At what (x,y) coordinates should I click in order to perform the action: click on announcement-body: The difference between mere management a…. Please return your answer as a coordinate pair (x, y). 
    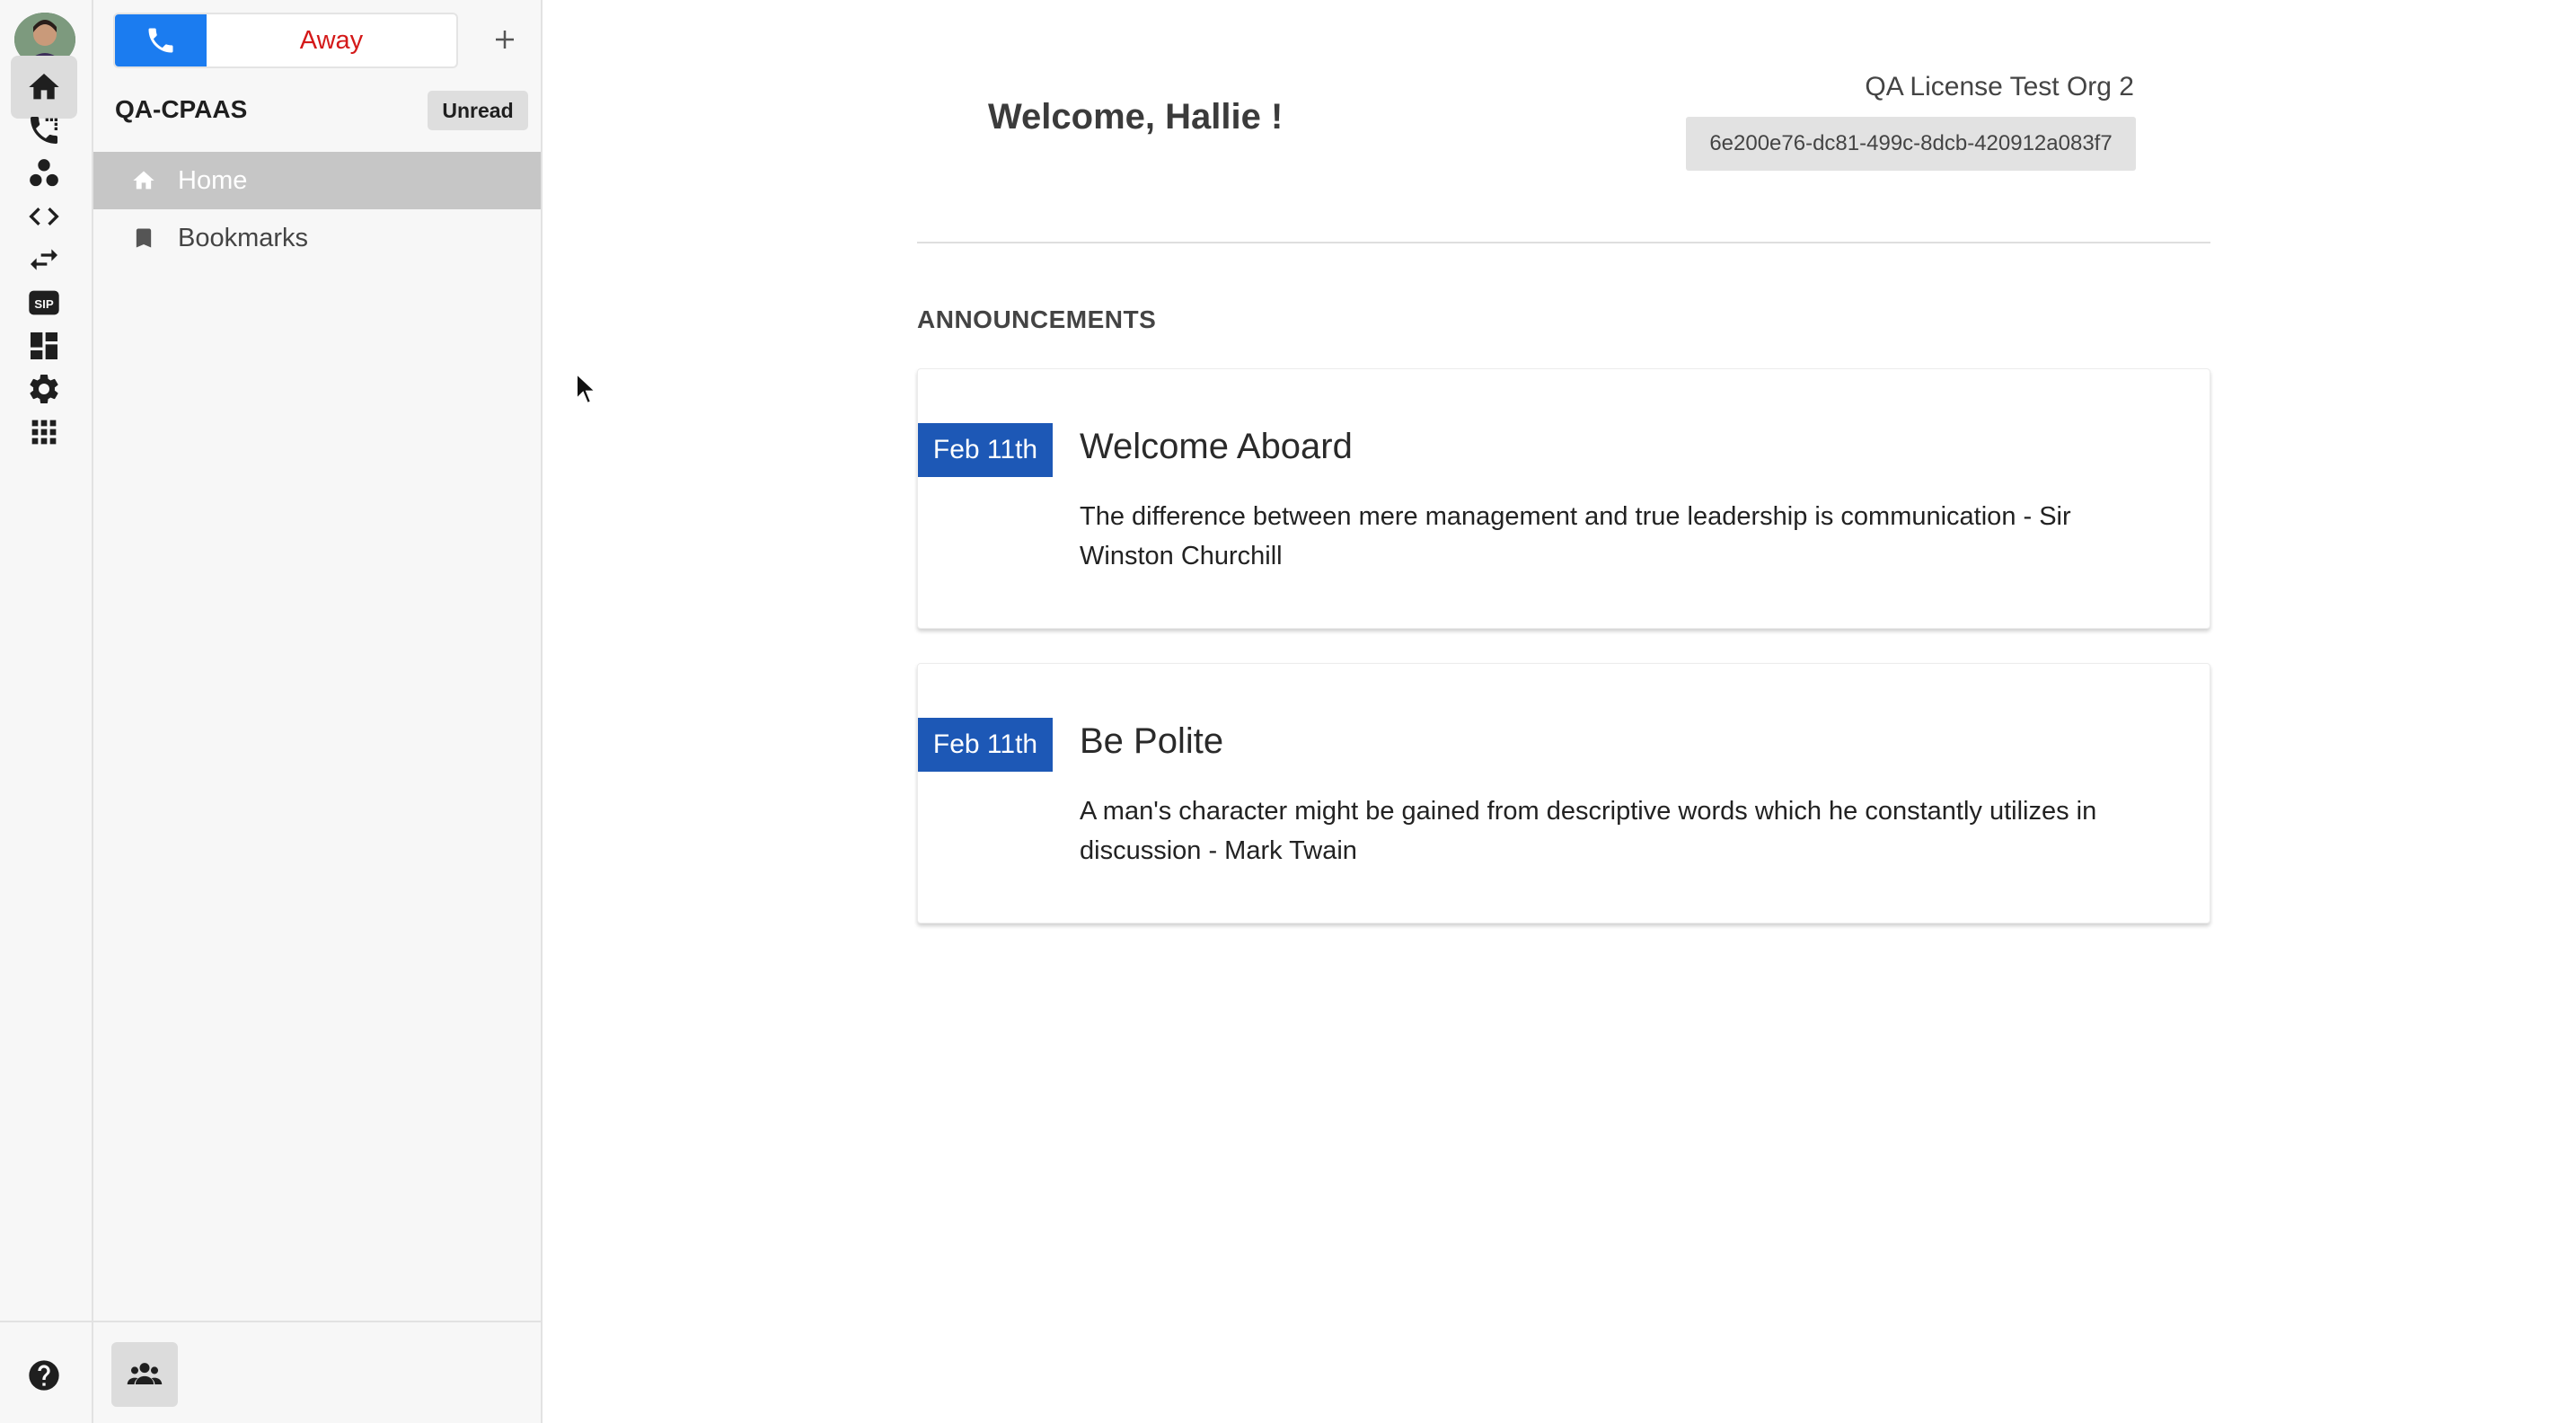
    Looking at the image, I should click on (1575, 536).